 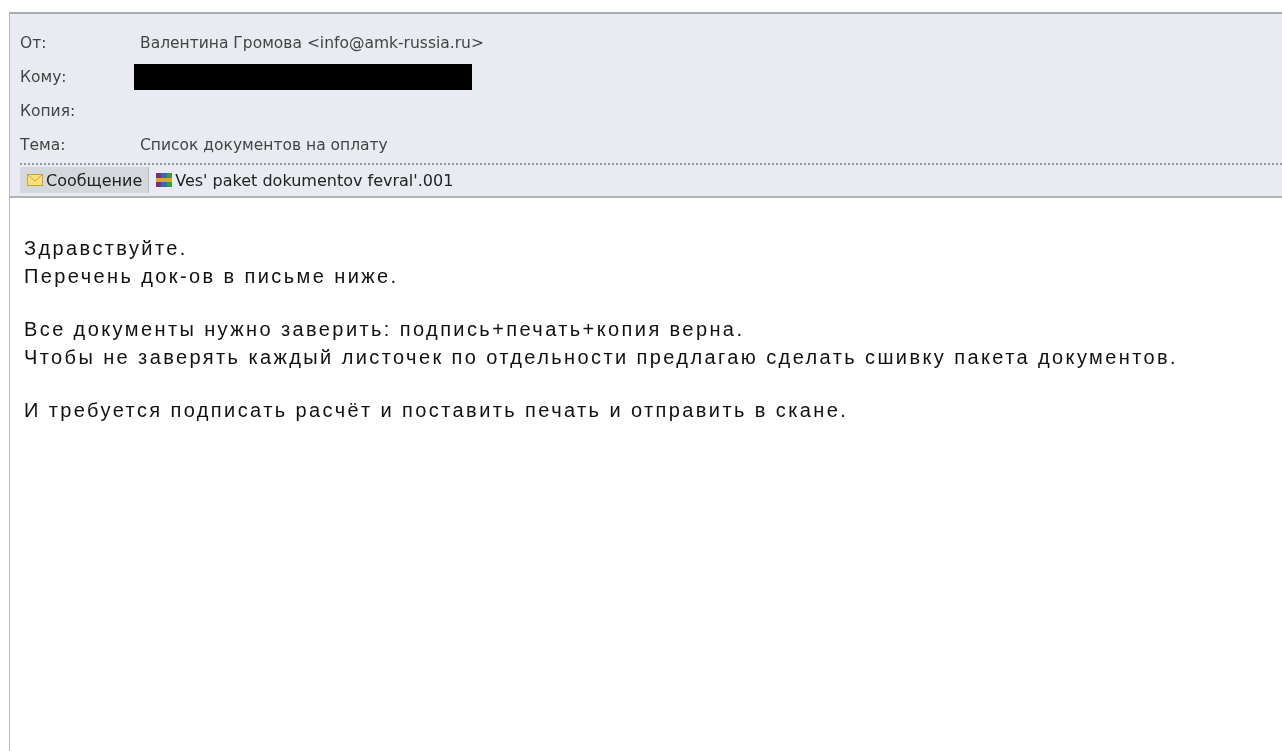 I want to click on message-tab: Сообщение, so click(x=85, y=180).